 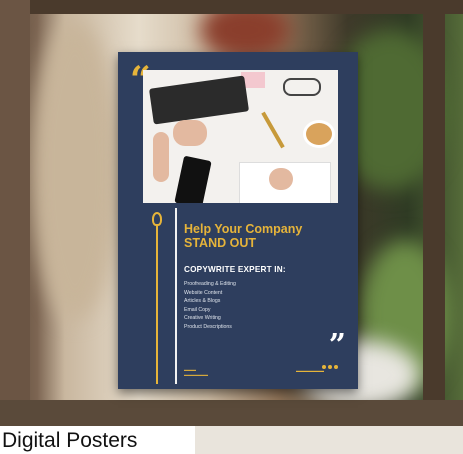 What do you see at coordinates (176, 296) in the screenshot?
I see `vertical-divider` at bounding box center [176, 296].